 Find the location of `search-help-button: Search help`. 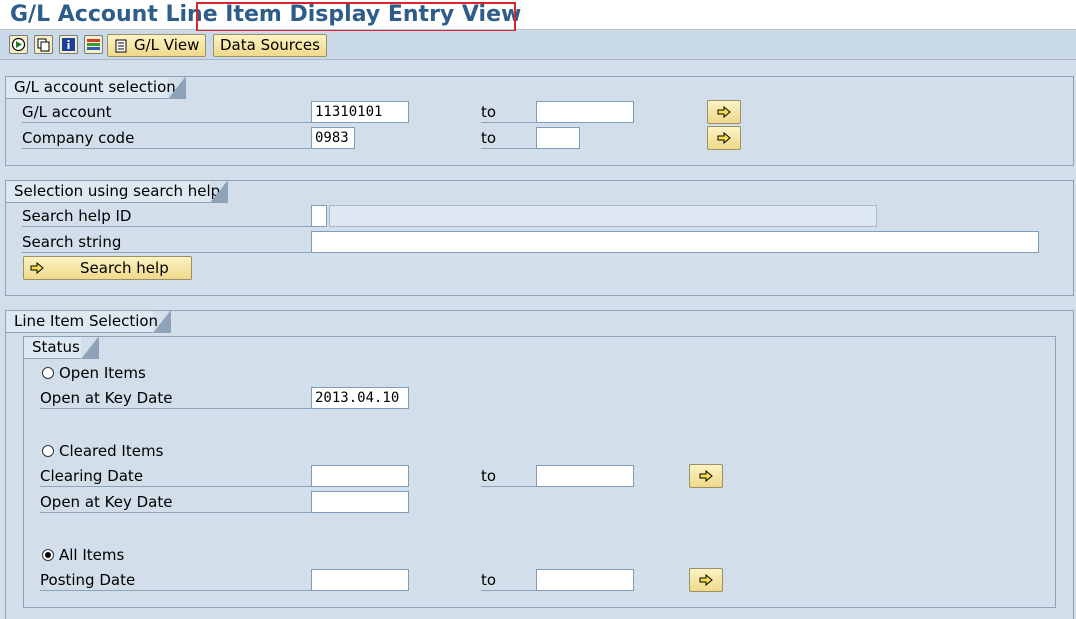

search-help-button: Search help is located at coordinates (107, 268).